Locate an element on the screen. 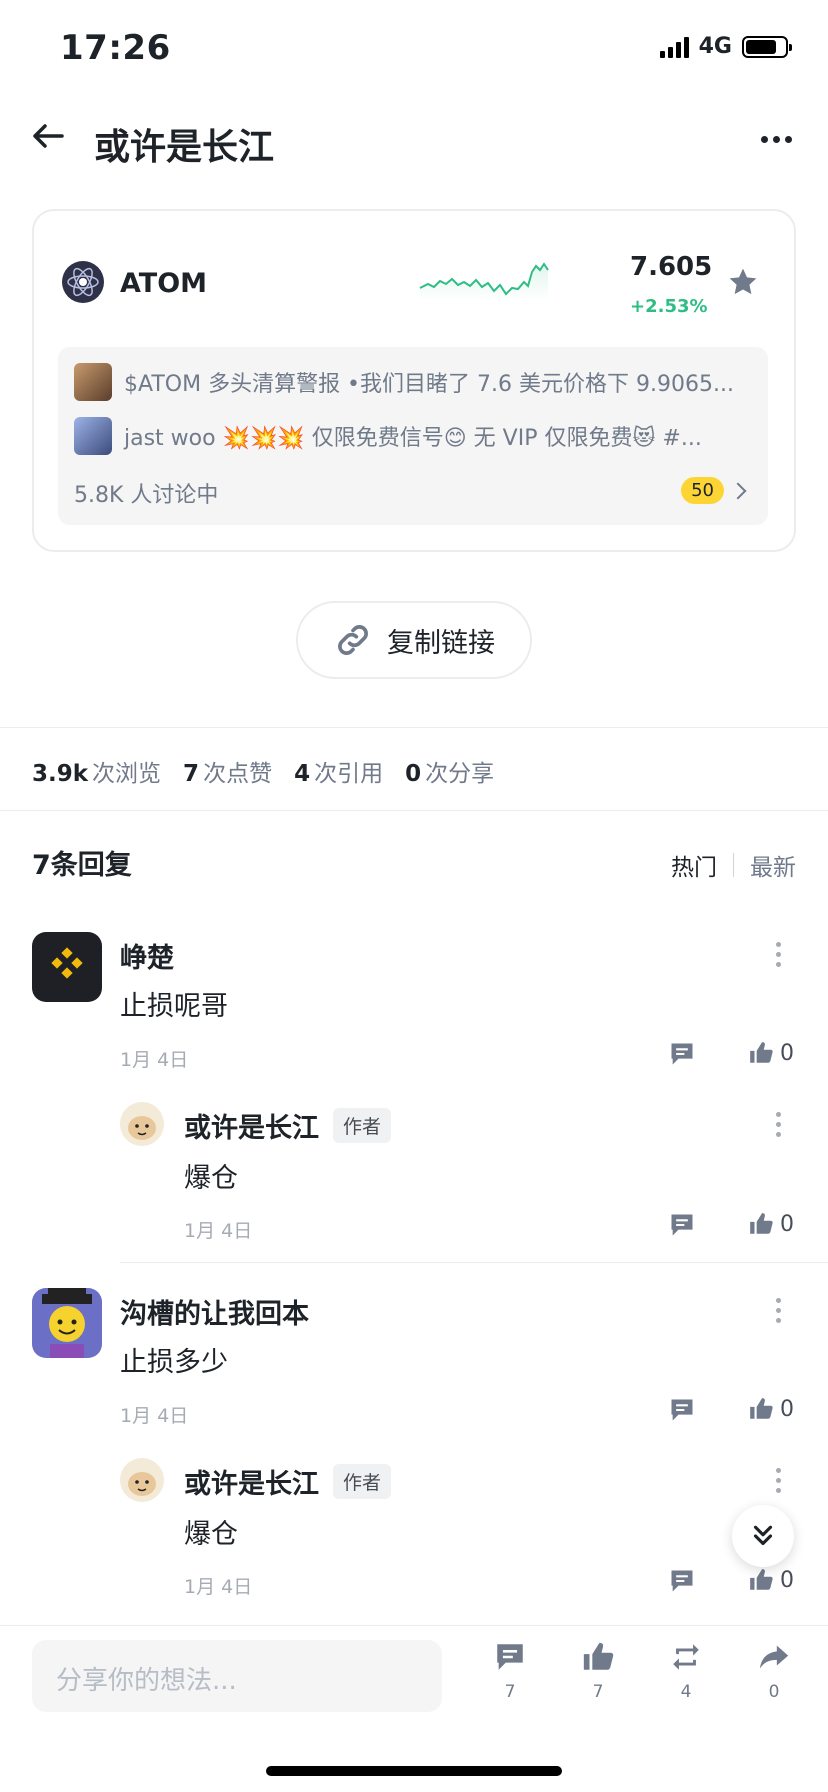  status-time: 17:26 is located at coordinates (115, 48).